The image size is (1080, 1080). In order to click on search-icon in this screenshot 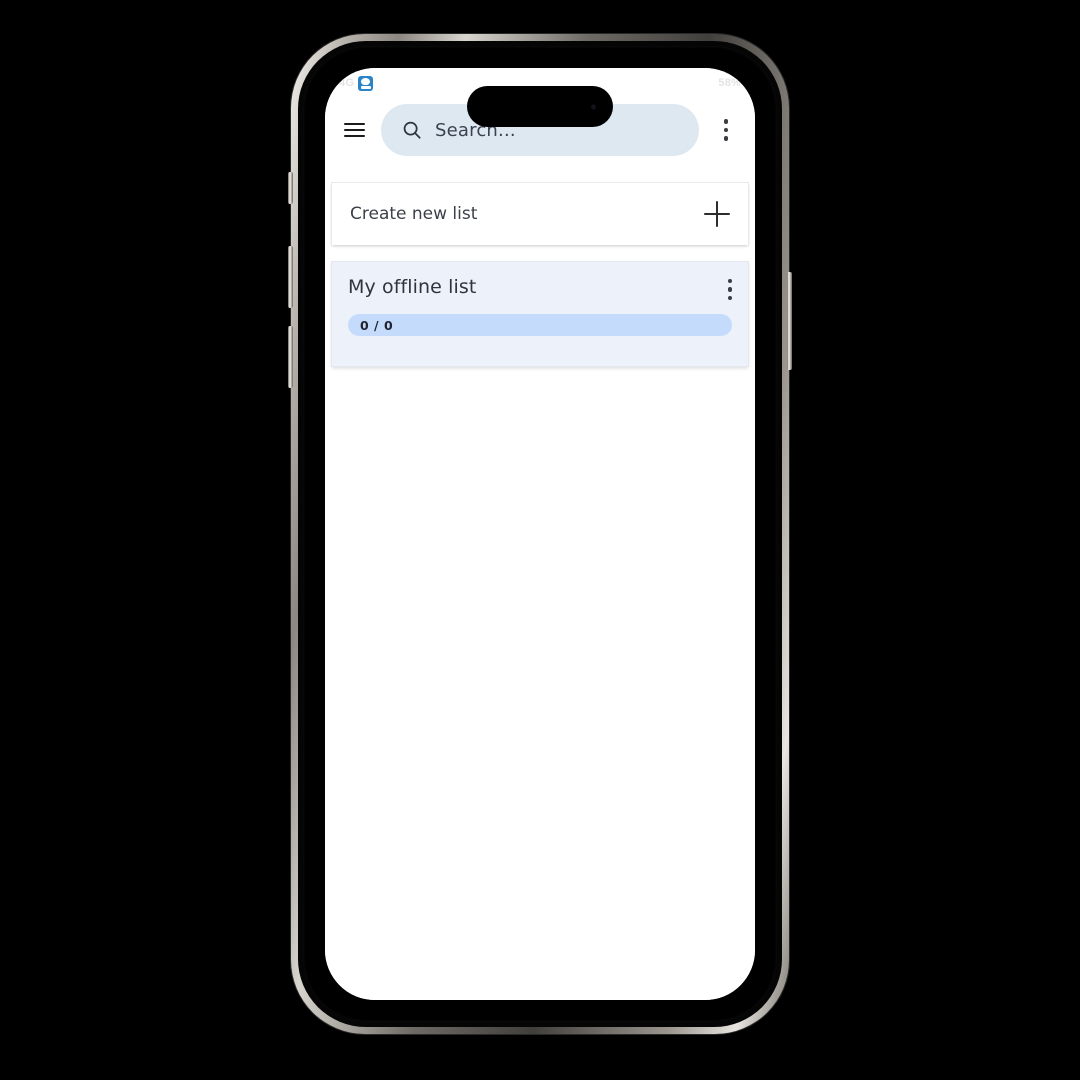, I will do `click(412, 130)`.